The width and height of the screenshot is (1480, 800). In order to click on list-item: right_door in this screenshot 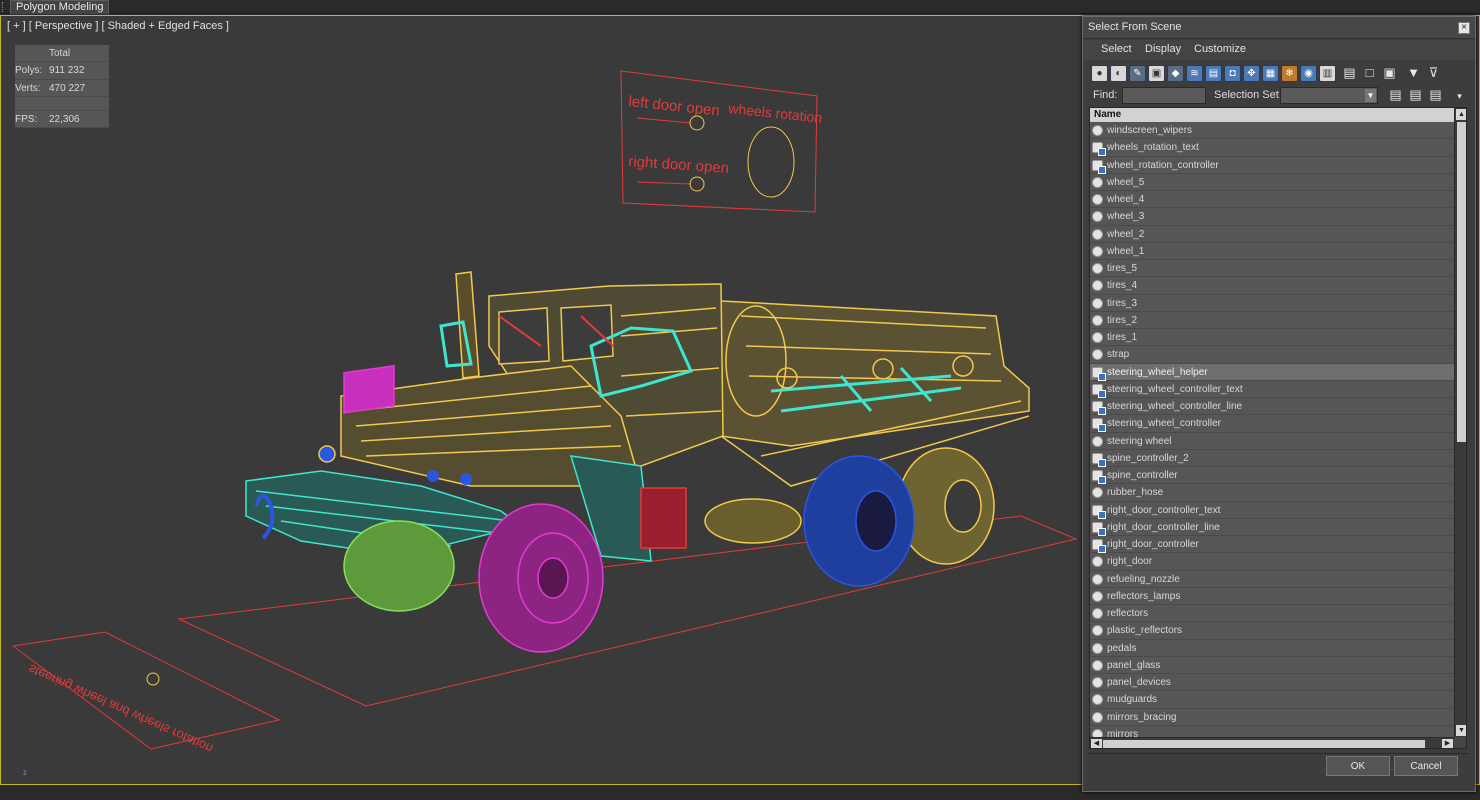, I will do `click(1272, 562)`.